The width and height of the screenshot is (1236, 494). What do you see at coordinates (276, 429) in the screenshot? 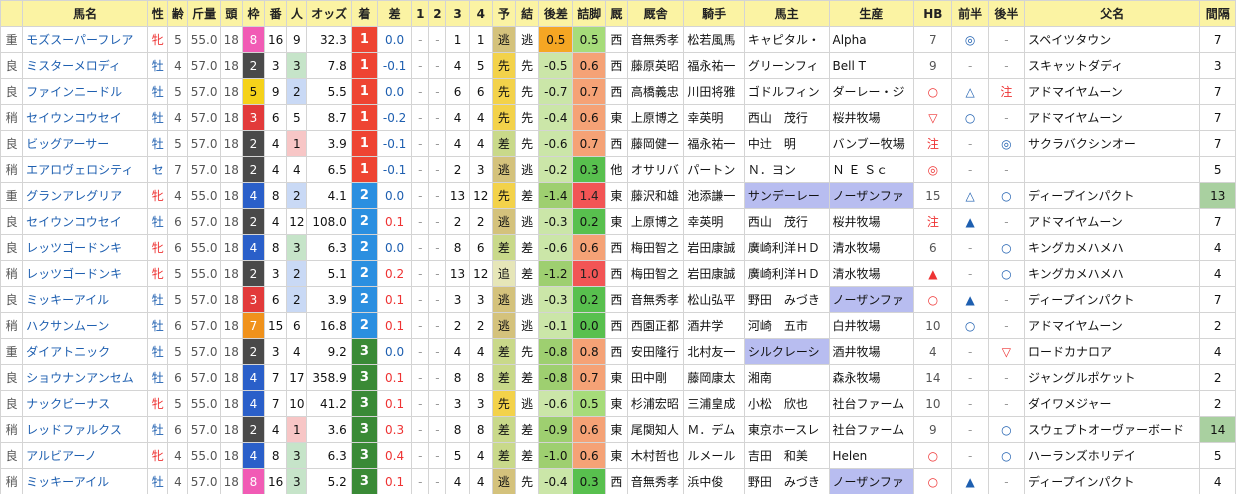
I see `number-cell: 4` at bounding box center [276, 429].